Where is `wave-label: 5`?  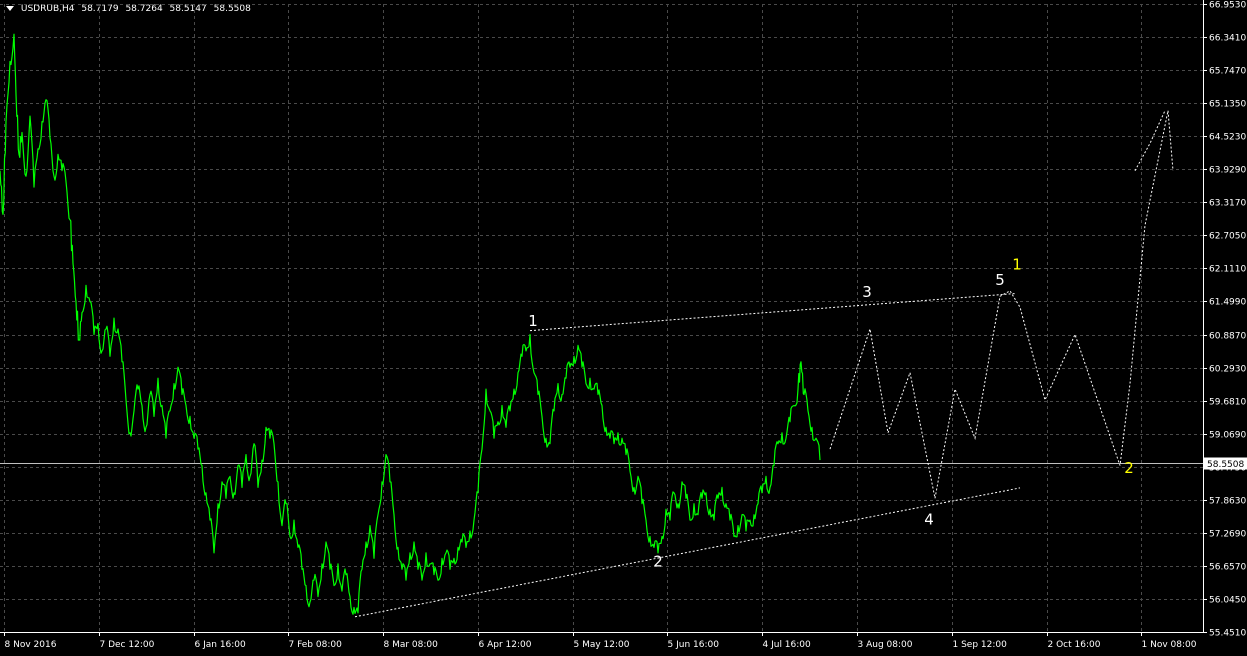
wave-label: 5 is located at coordinates (1000, 280).